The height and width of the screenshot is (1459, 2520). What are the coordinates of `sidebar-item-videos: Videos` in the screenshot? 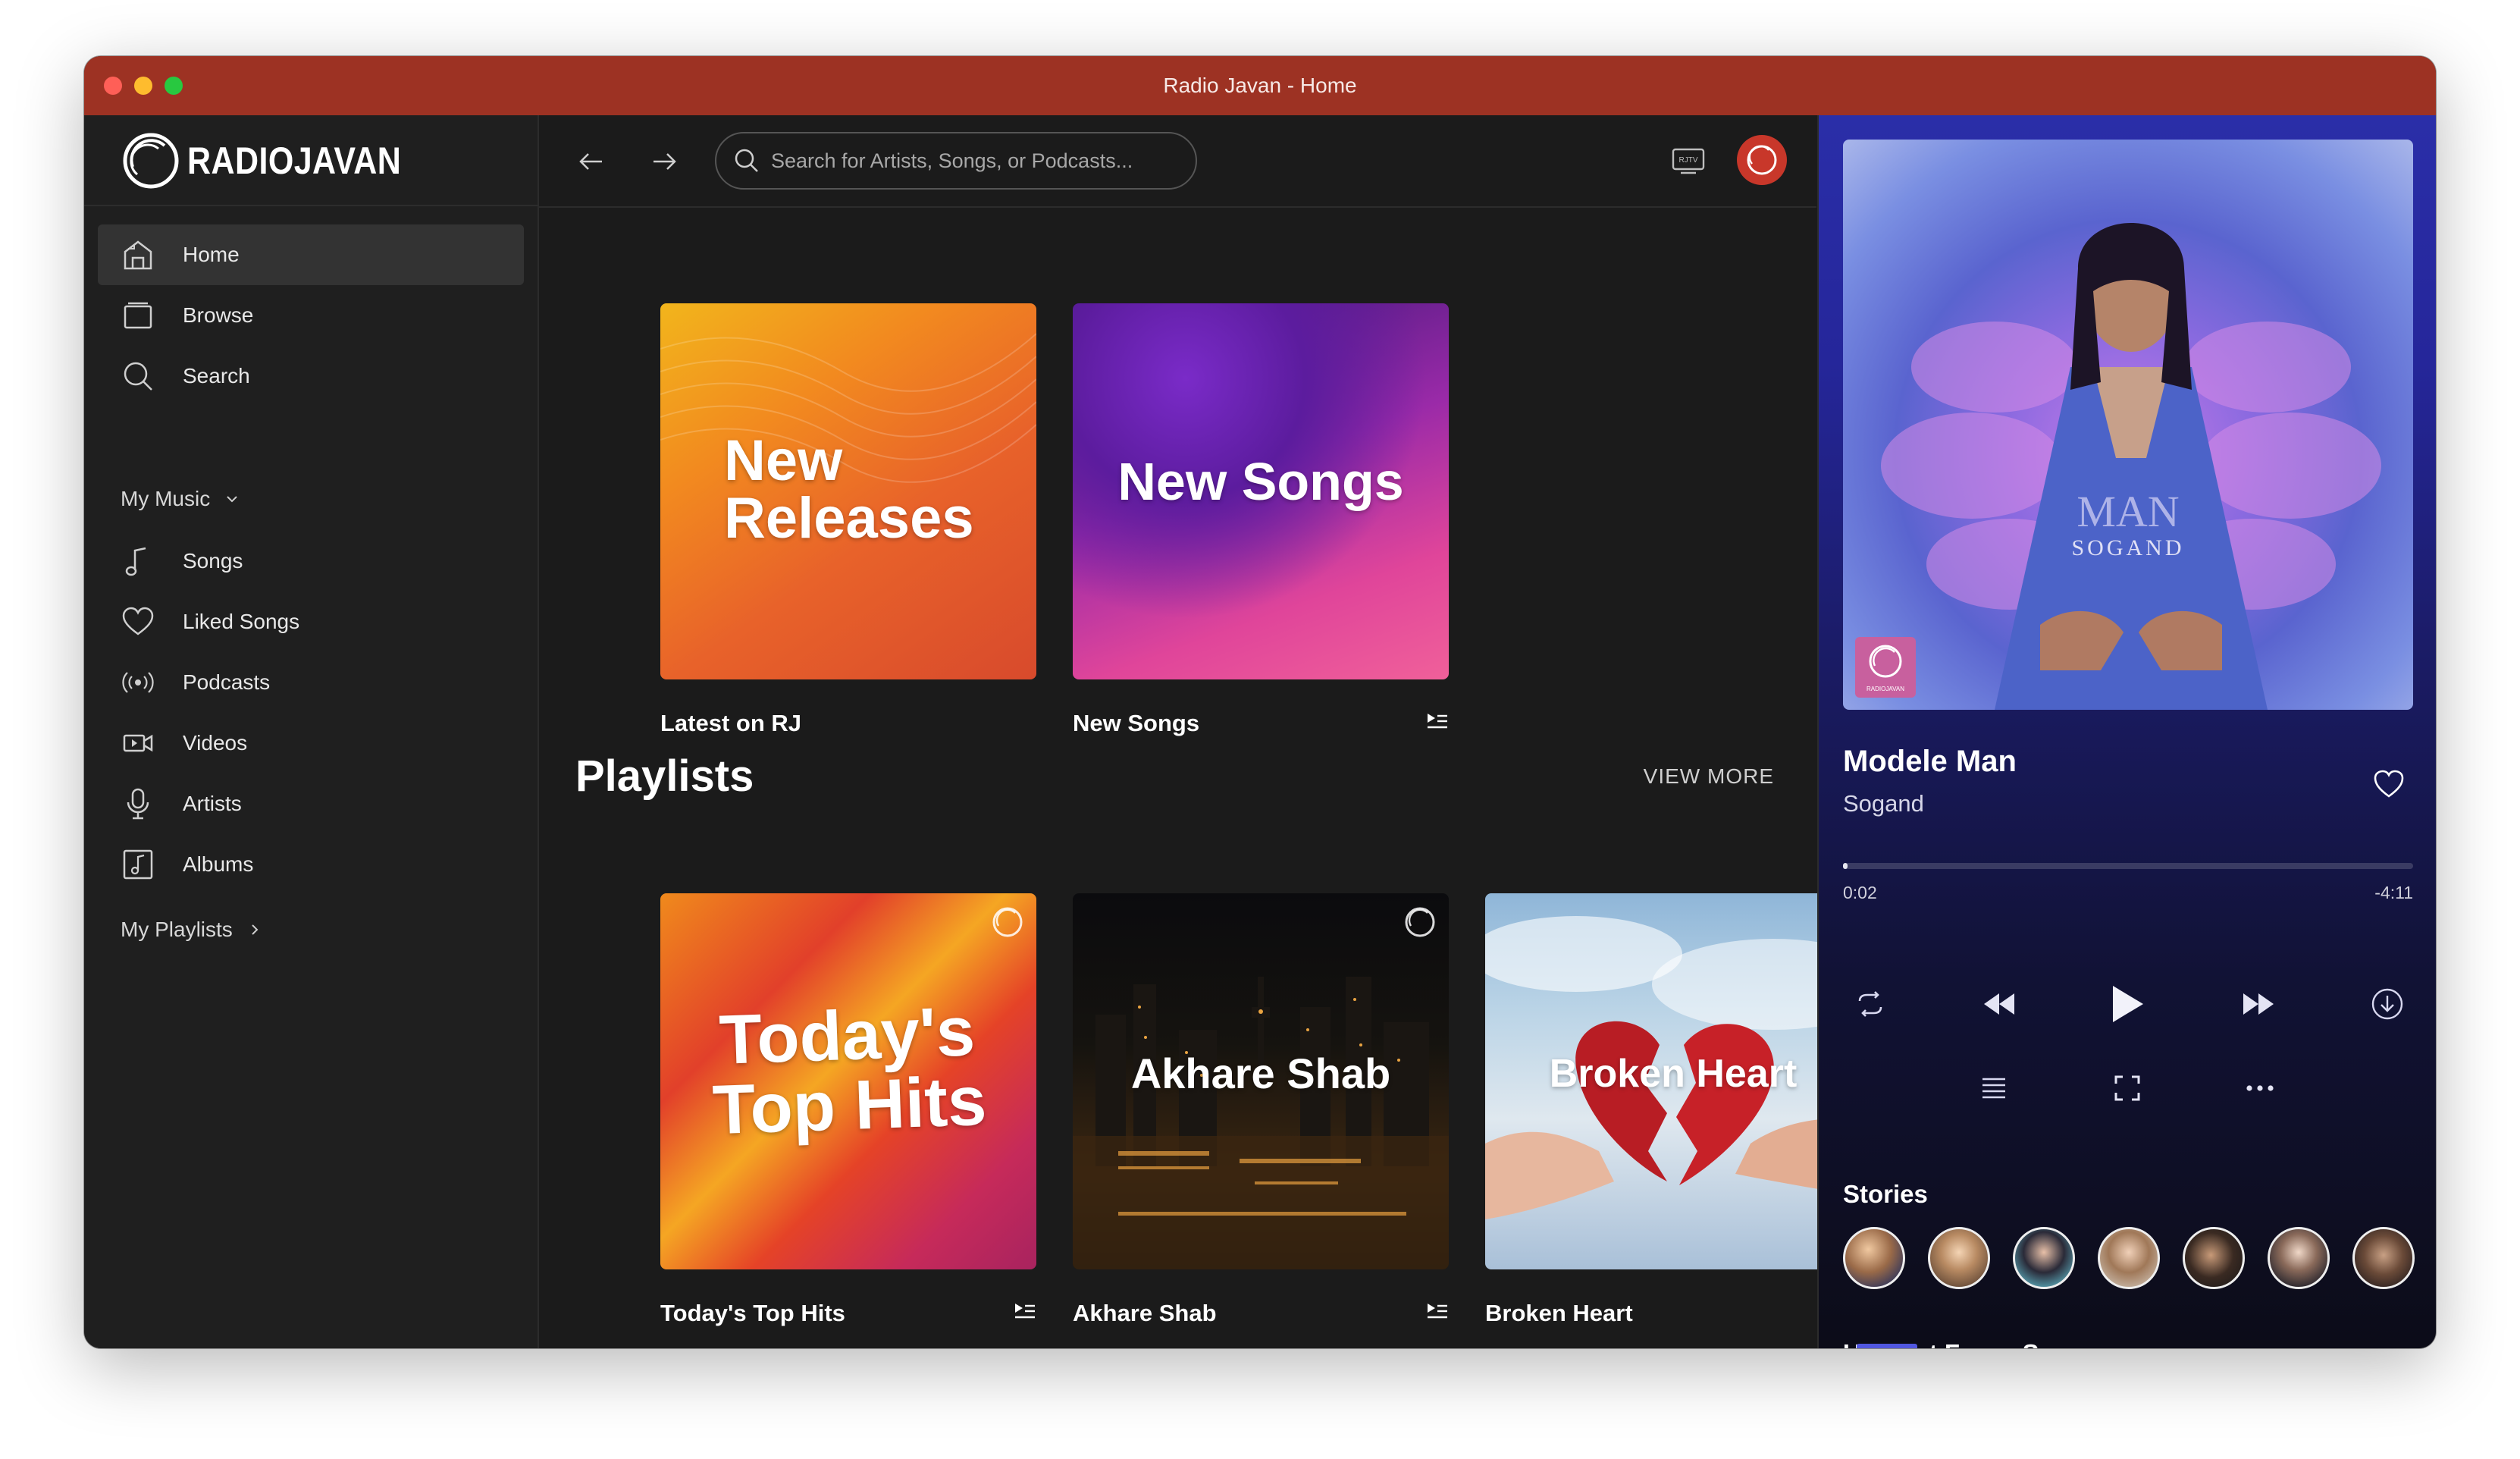 It's located at (311, 743).